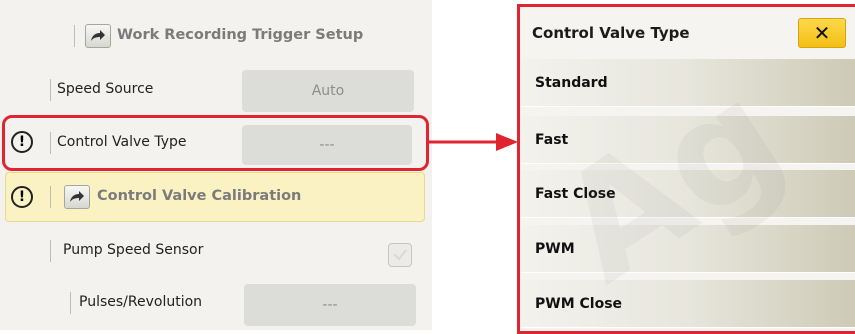 The height and width of the screenshot is (334, 855). I want to click on control-valve-calibration-link: Control Valve Calibration, so click(199, 196).